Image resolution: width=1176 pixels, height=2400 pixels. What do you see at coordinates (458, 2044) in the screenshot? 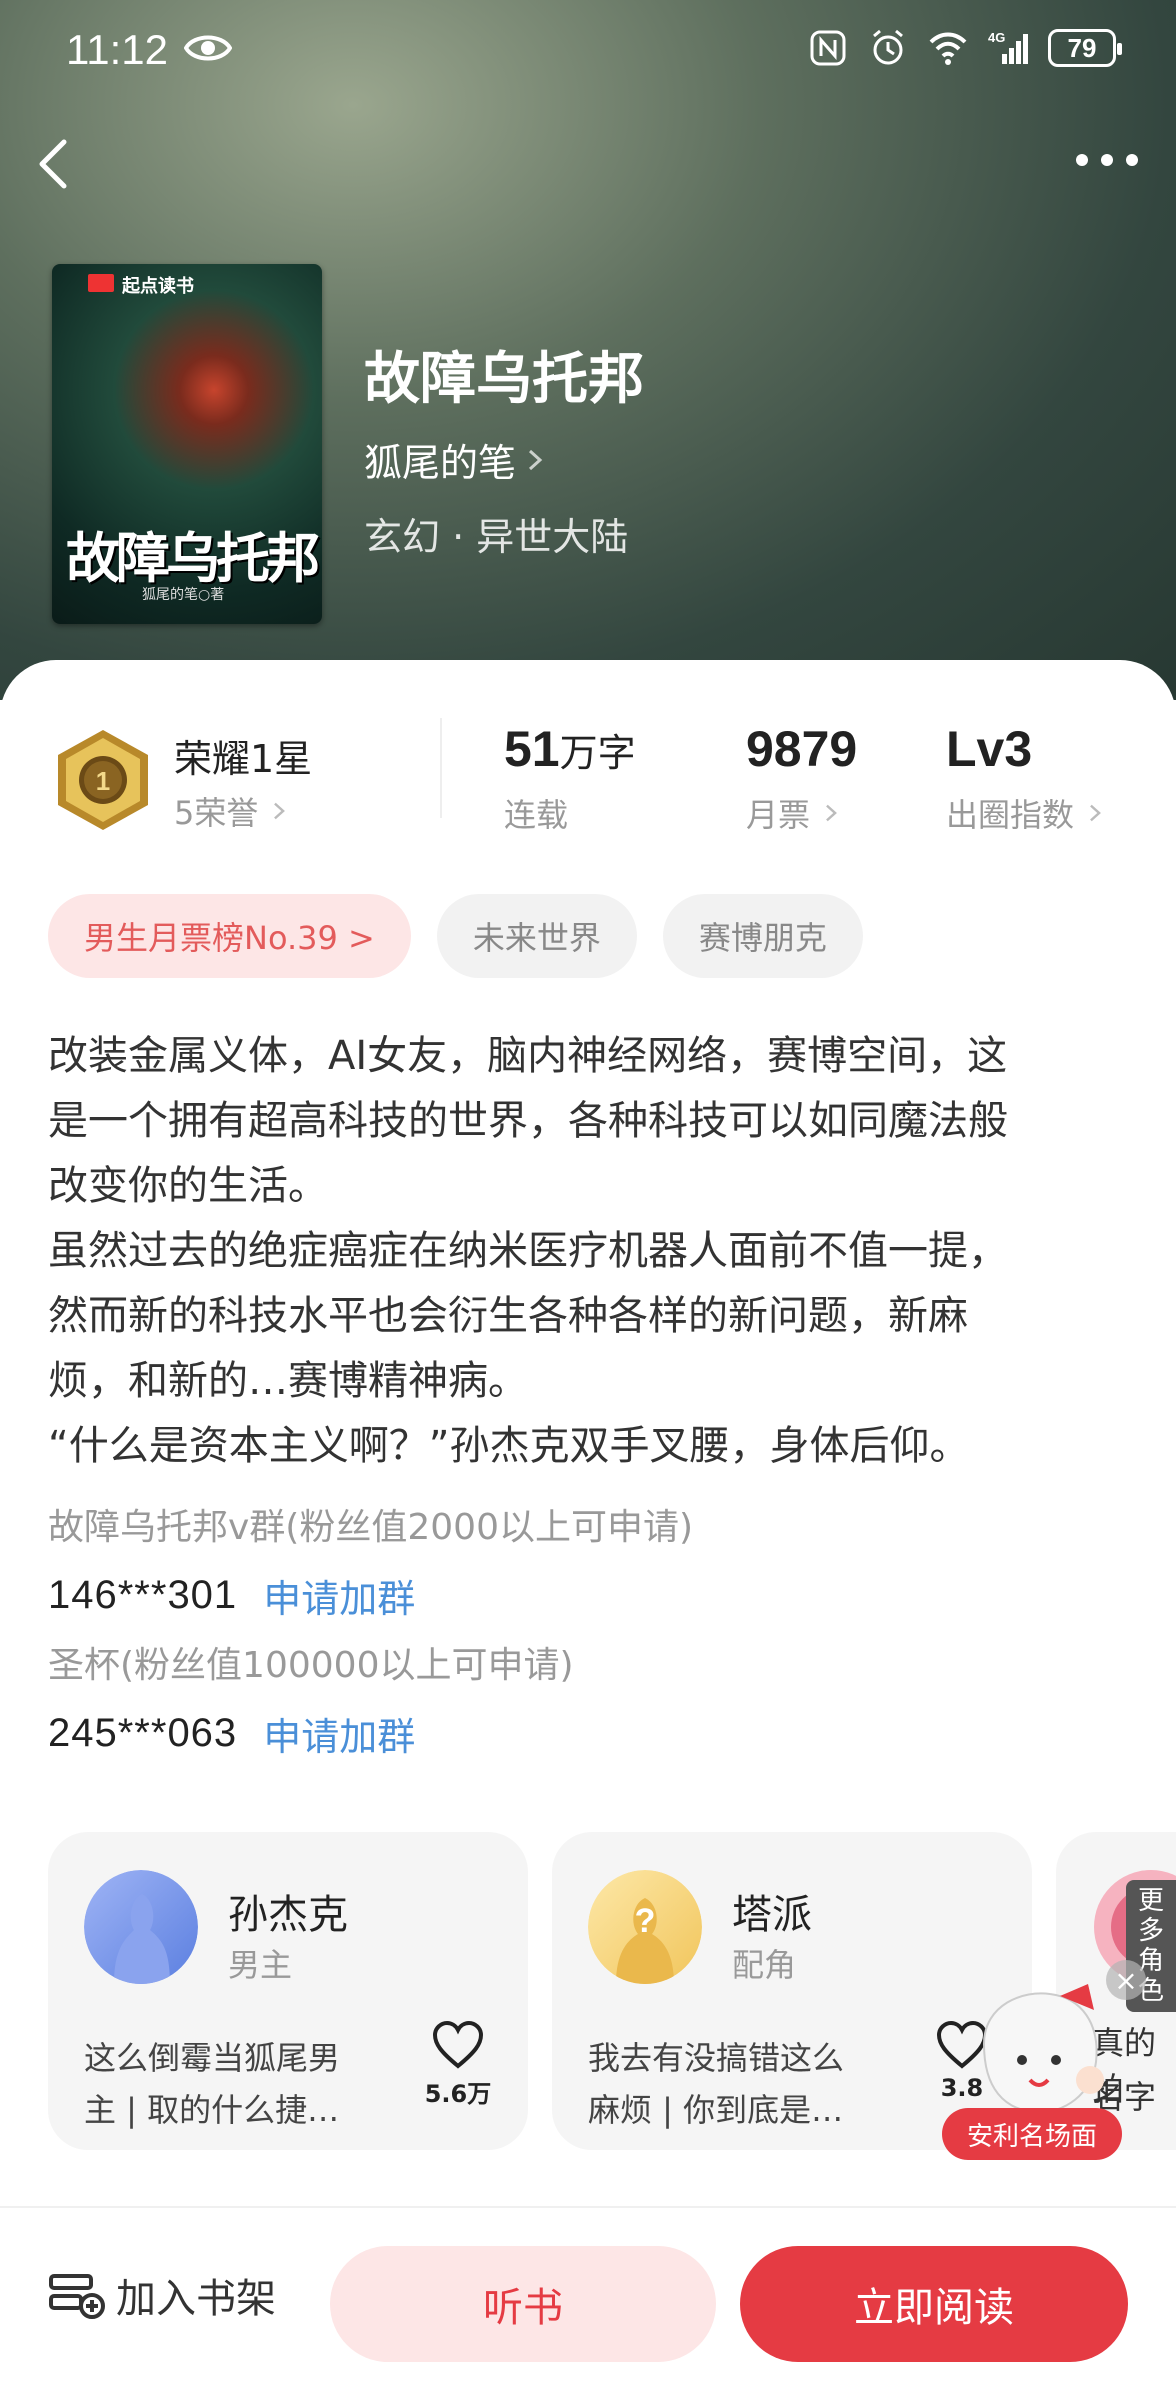
I see `heart-icon` at bounding box center [458, 2044].